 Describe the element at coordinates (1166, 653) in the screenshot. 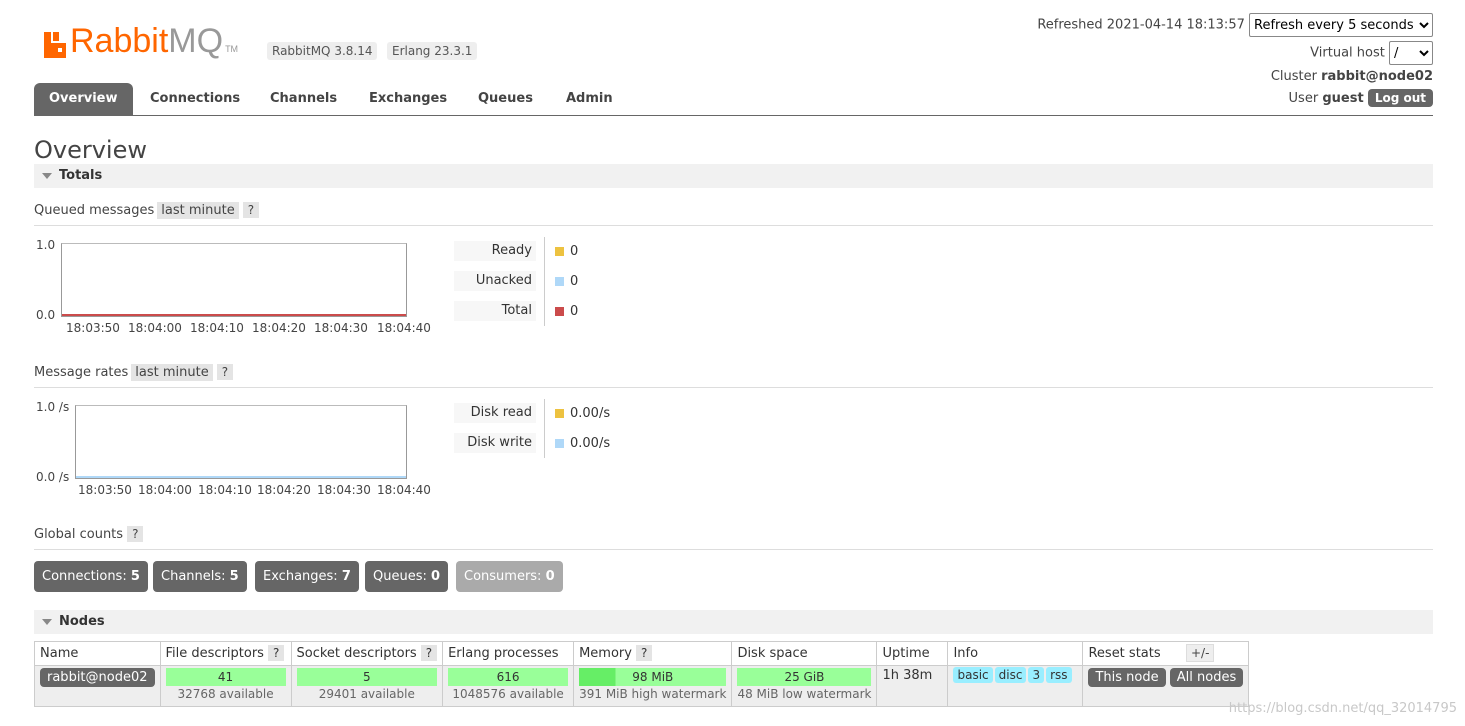

I see `col-reset-stats: Reset stats` at that location.